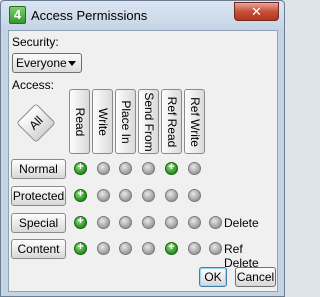 The height and width of the screenshot is (297, 320). I want to click on column-header-button: Read, so click(79, 121).